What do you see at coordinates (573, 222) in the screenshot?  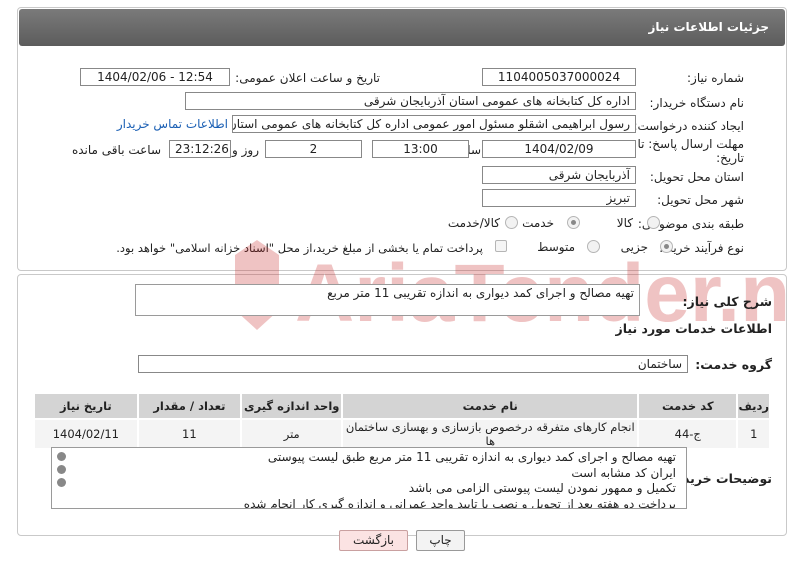 I see `category-service-radio` at bounding box center [573, 222].